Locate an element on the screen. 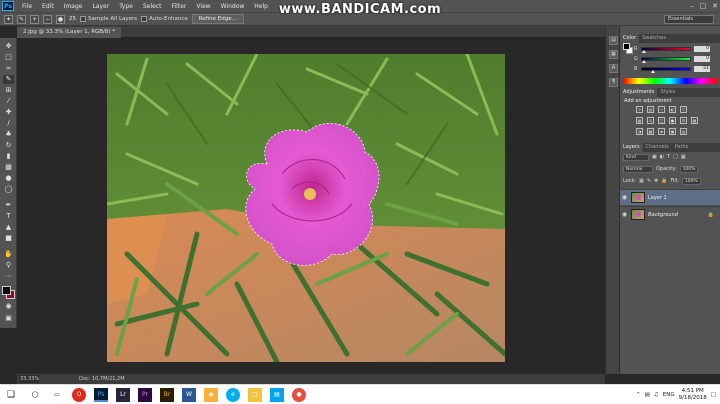 The image size is (720, 404). brush-picker-icon: ● is located at coordinates (60, 19).